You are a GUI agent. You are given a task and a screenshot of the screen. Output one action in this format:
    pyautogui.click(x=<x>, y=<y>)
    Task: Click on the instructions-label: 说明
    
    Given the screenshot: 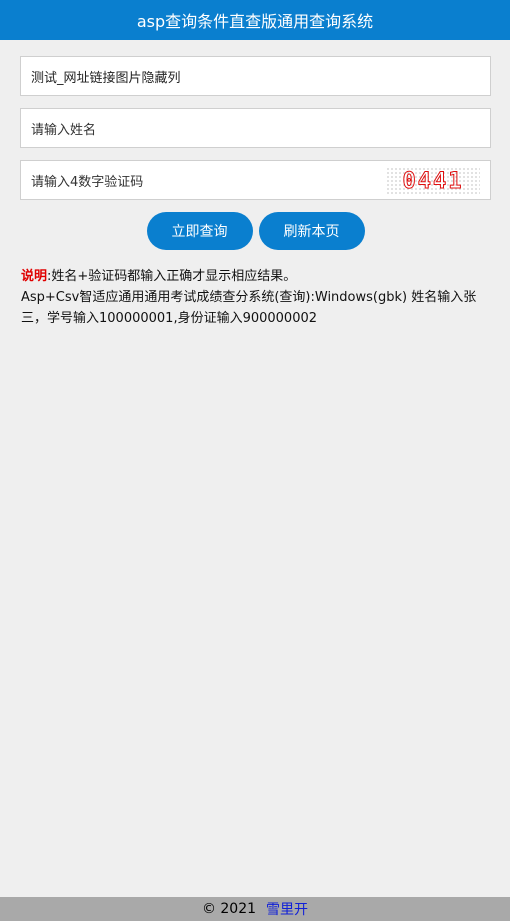 What is the action you would take?
    pyautogui.click(x=34, y=276)
    